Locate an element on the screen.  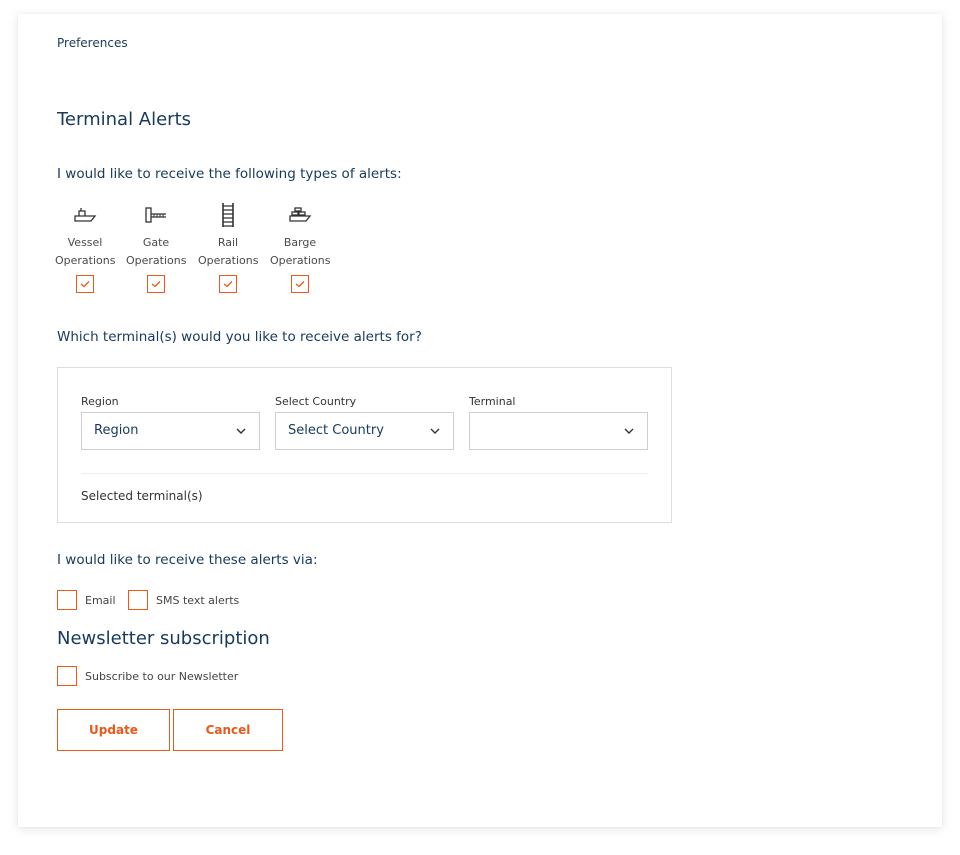
alert-type-barge: Barge Operations is located at coordinates (300, 247).